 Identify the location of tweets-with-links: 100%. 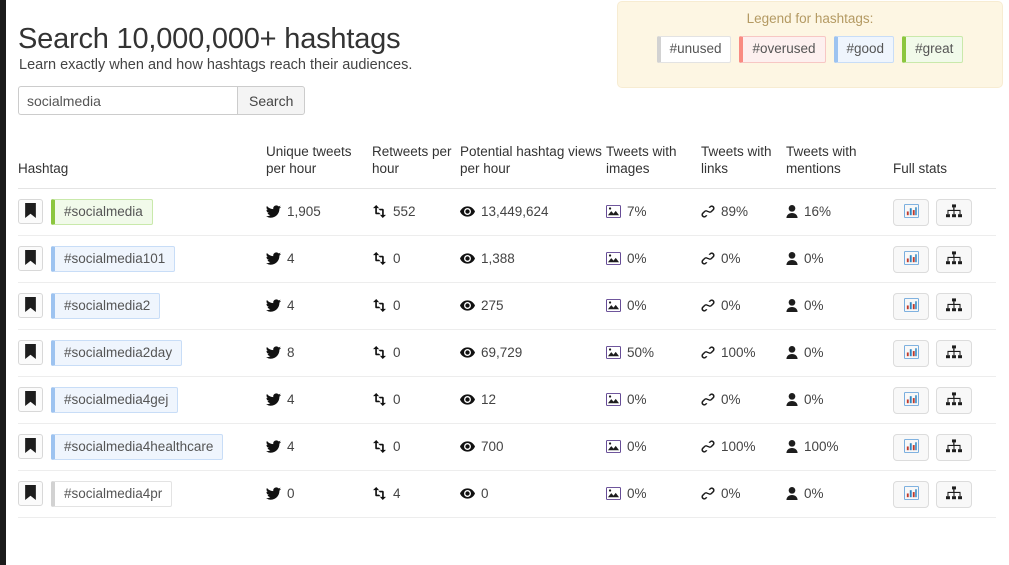
(728, 446).